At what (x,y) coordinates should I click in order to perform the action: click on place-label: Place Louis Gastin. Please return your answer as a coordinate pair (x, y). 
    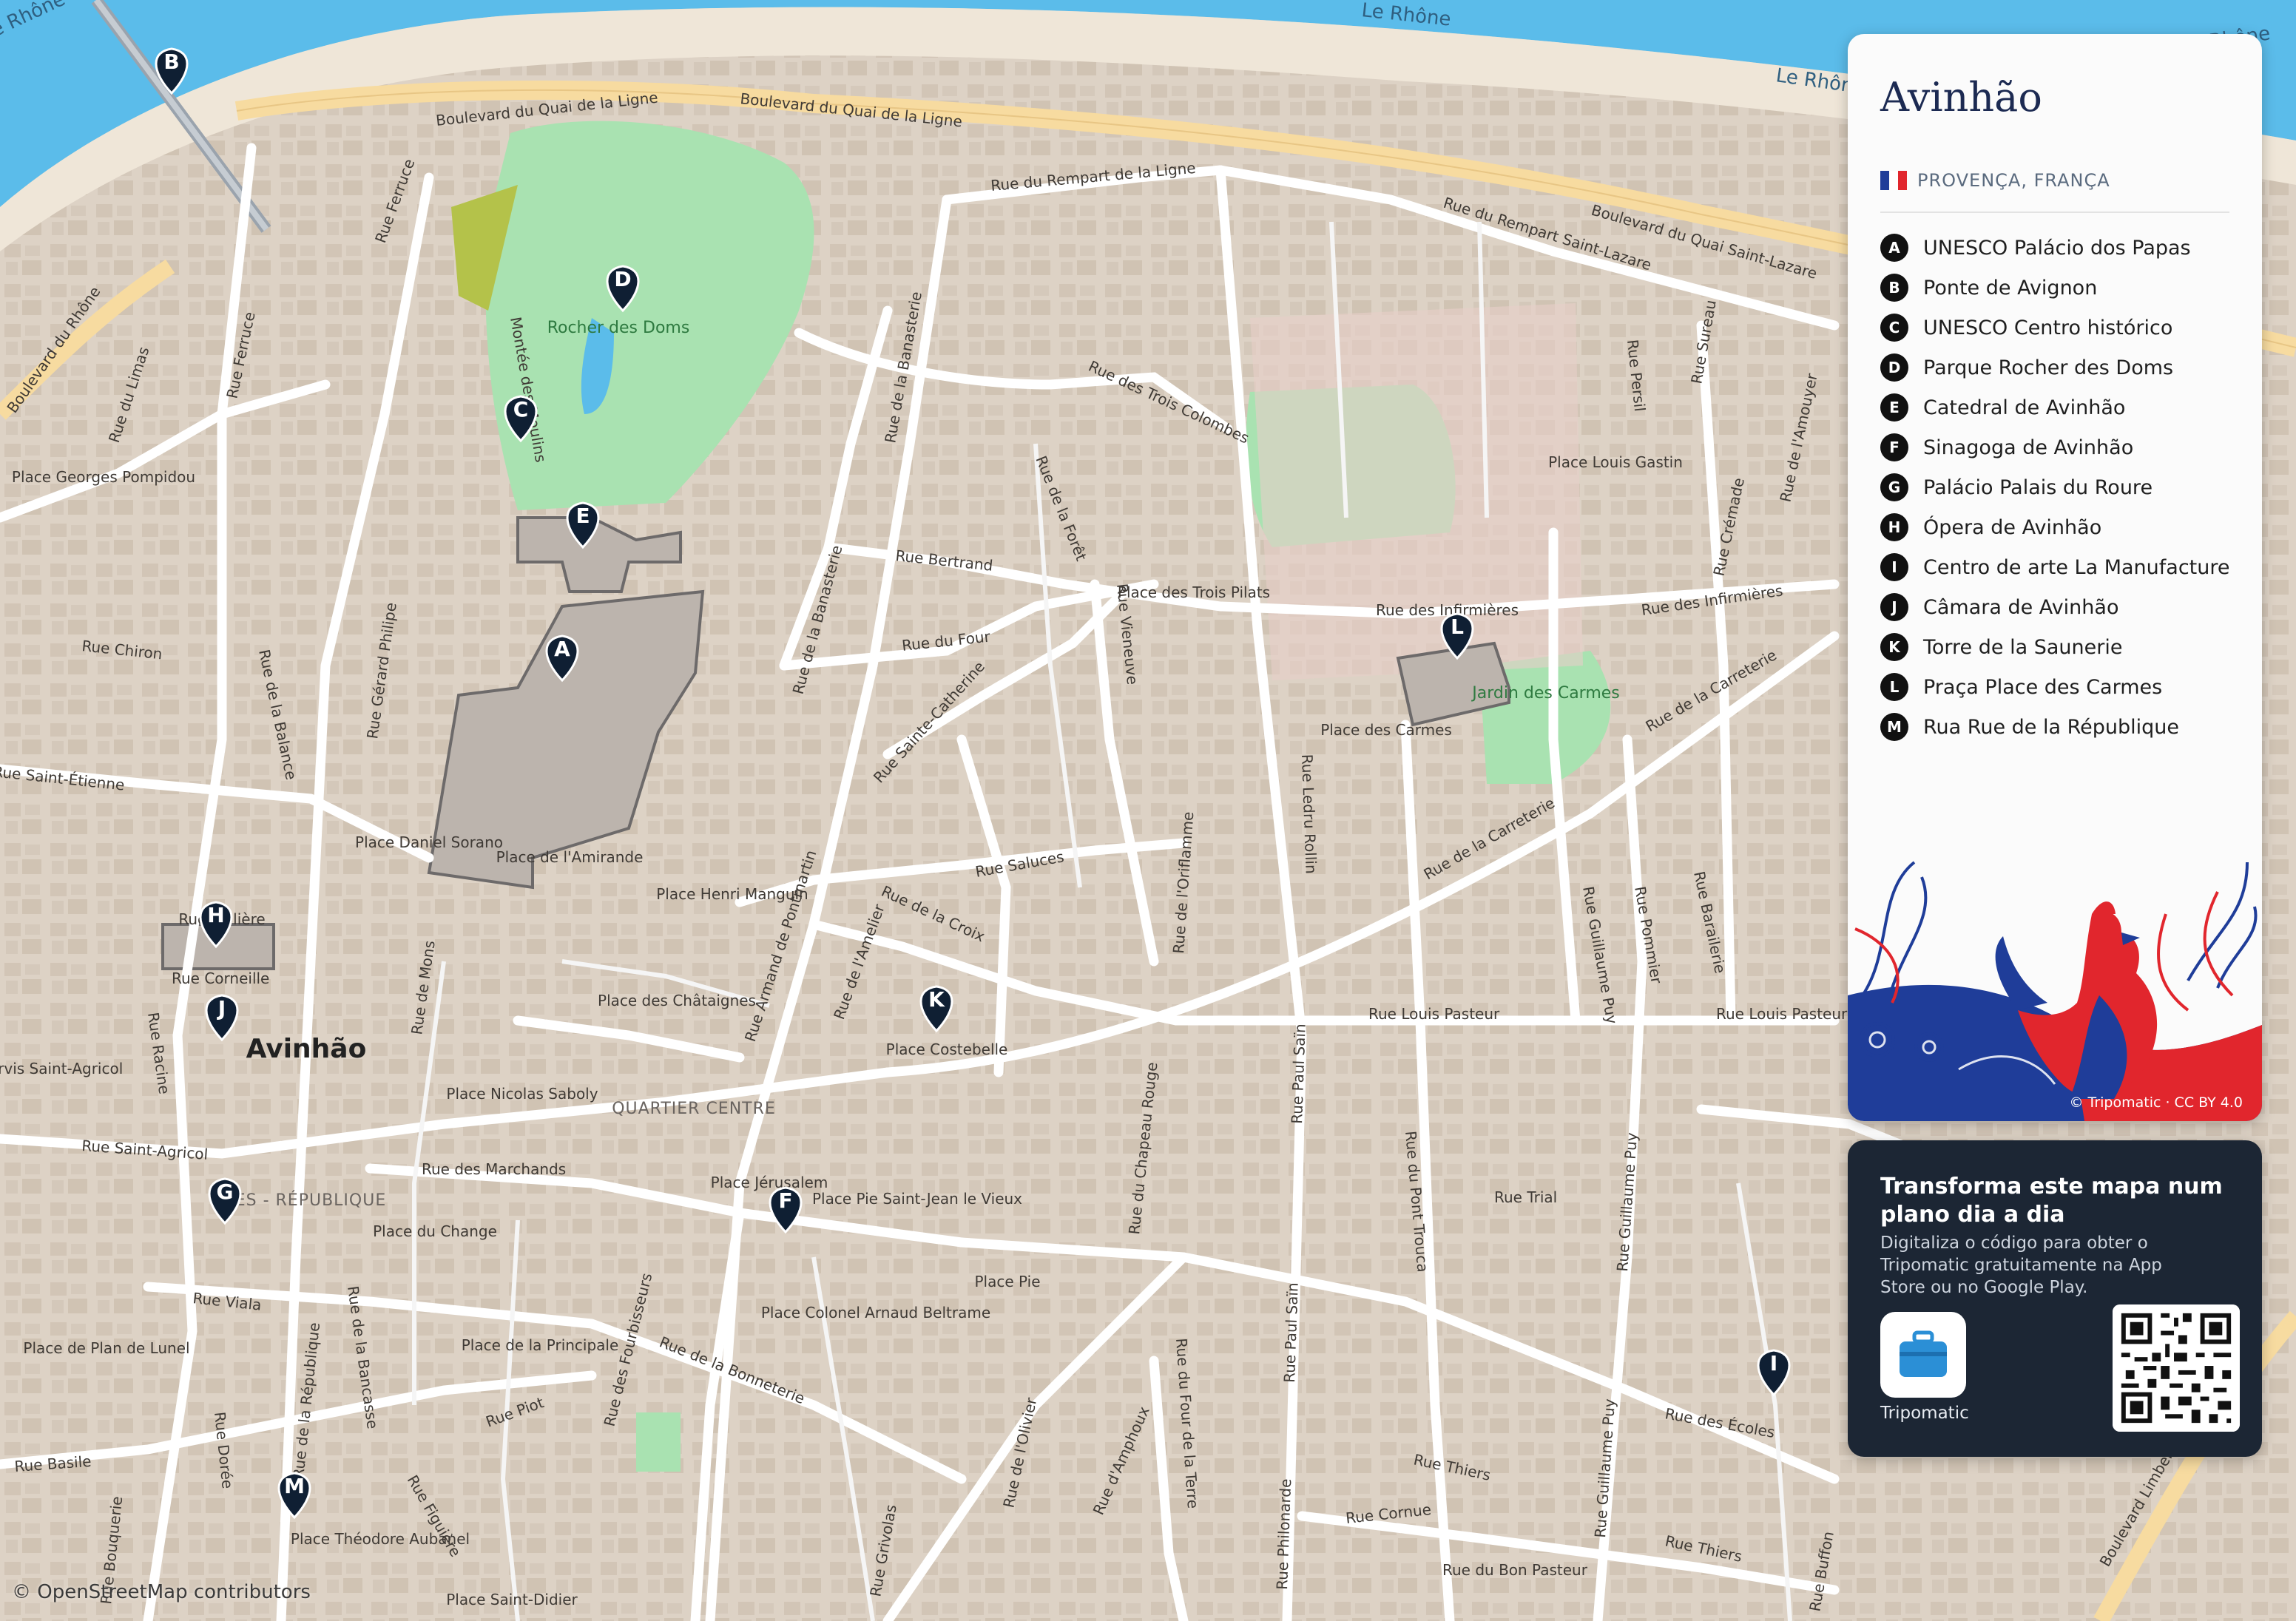
    Looking at the image, I should click on (1615, 462).